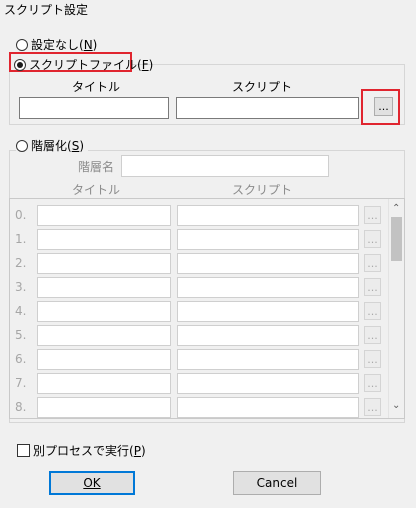 This screenshot has width=416, height=508. I want to click on hier-script-header: スクリプト, so click(262, 190).